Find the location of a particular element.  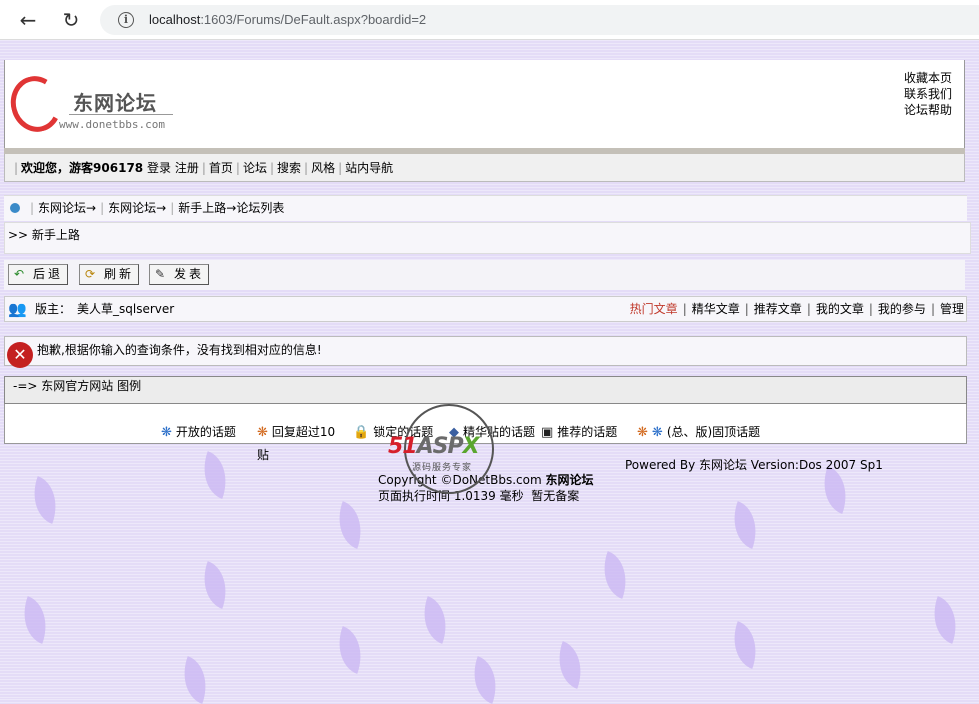

recommended-articles-link: 推荐文章 is located at coordinates (778, 309).